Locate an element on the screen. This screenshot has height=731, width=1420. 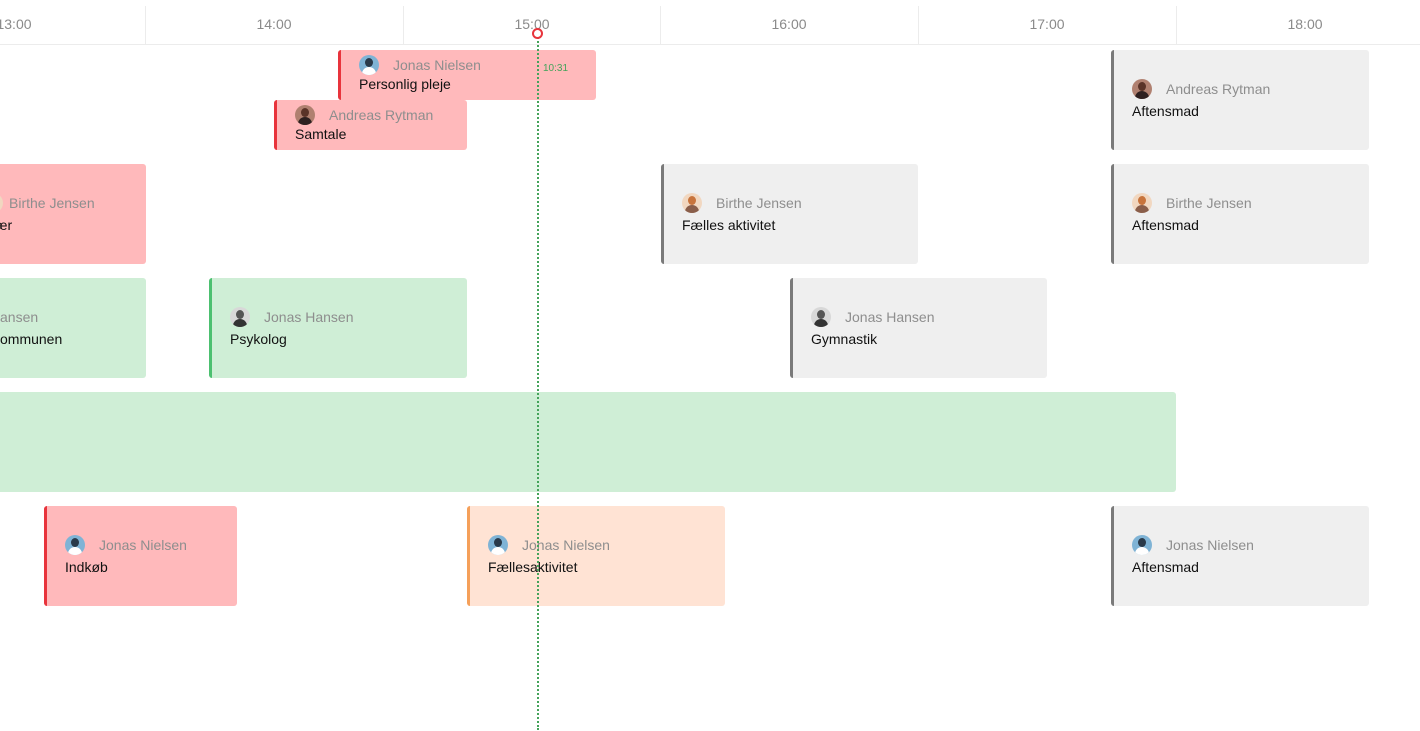
event-card: Jonas Nielsen Aftensmad is located at coordinates (1240, 556).